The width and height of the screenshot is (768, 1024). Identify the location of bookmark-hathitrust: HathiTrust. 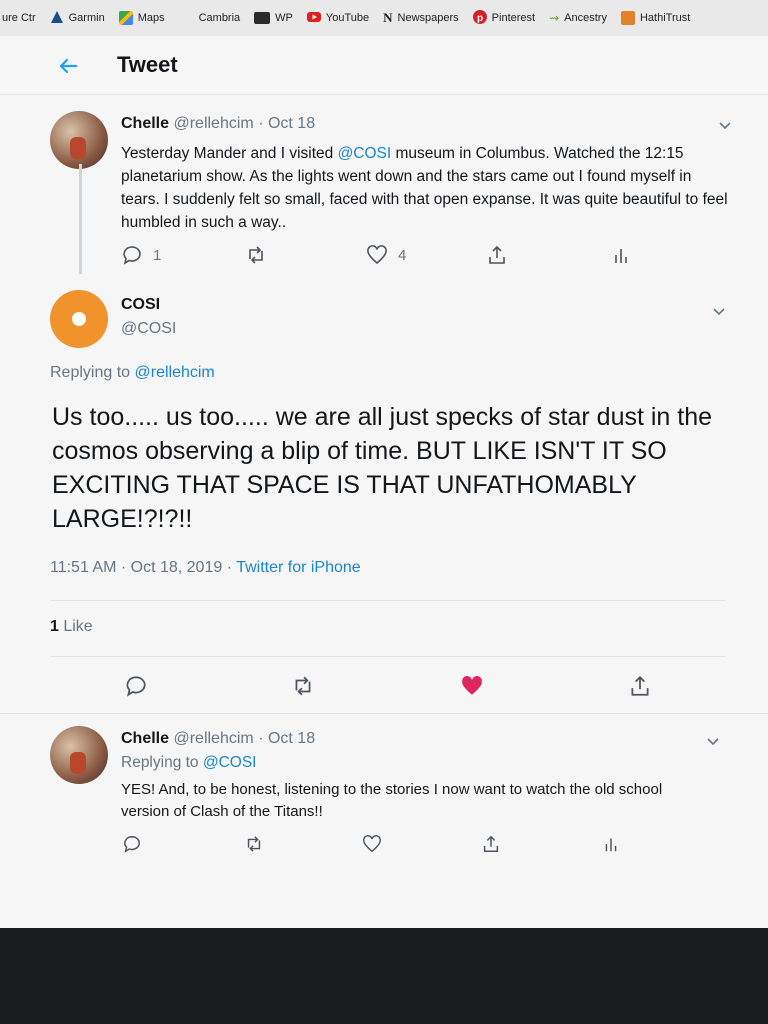
(655, 18).